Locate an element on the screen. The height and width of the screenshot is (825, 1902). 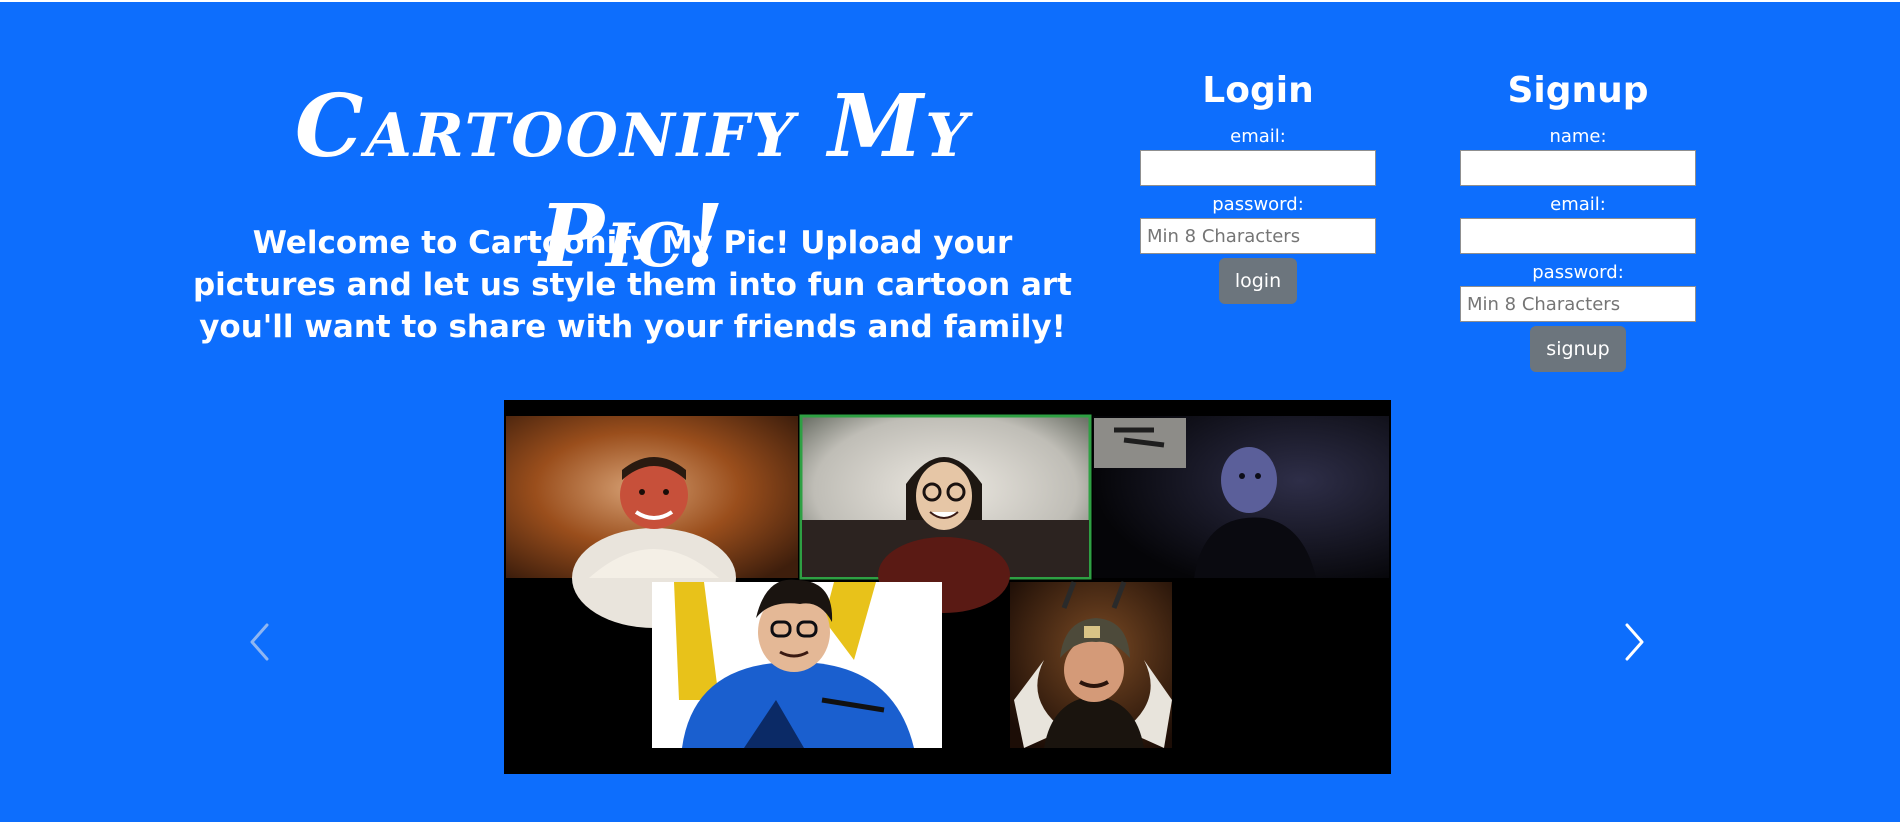
chevron-left-icon is located at coordinates (259, 642).